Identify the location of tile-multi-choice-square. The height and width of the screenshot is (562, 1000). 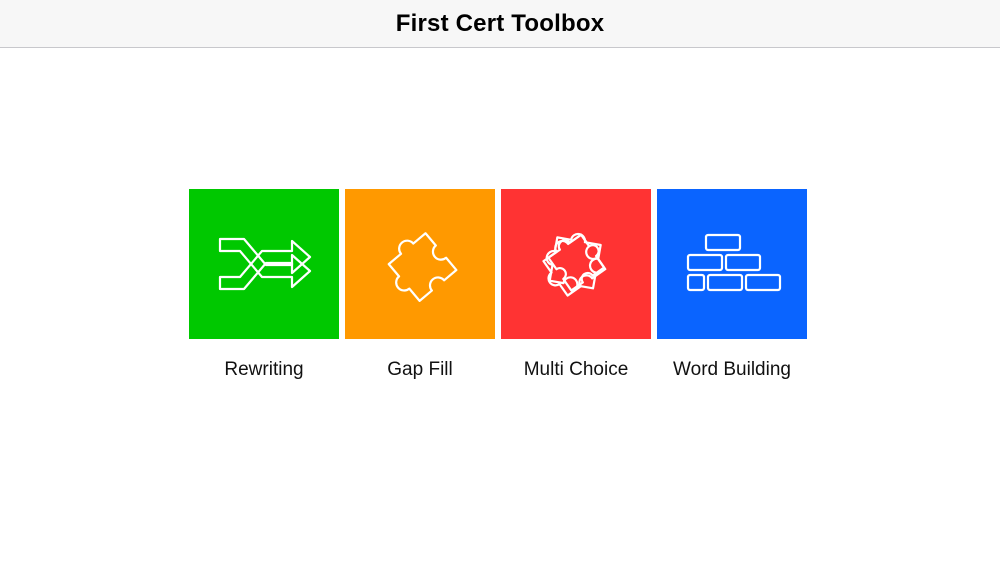
(576, 264).